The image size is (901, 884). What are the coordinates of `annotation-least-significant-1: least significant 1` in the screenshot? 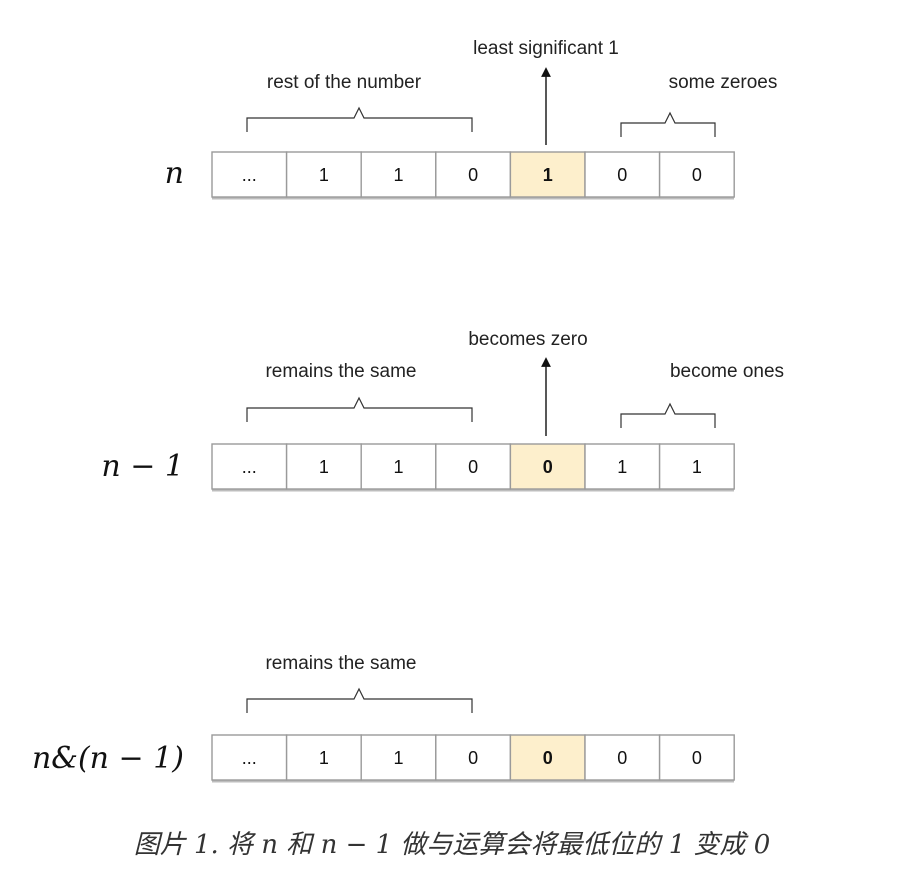 It's located at (546, 48).